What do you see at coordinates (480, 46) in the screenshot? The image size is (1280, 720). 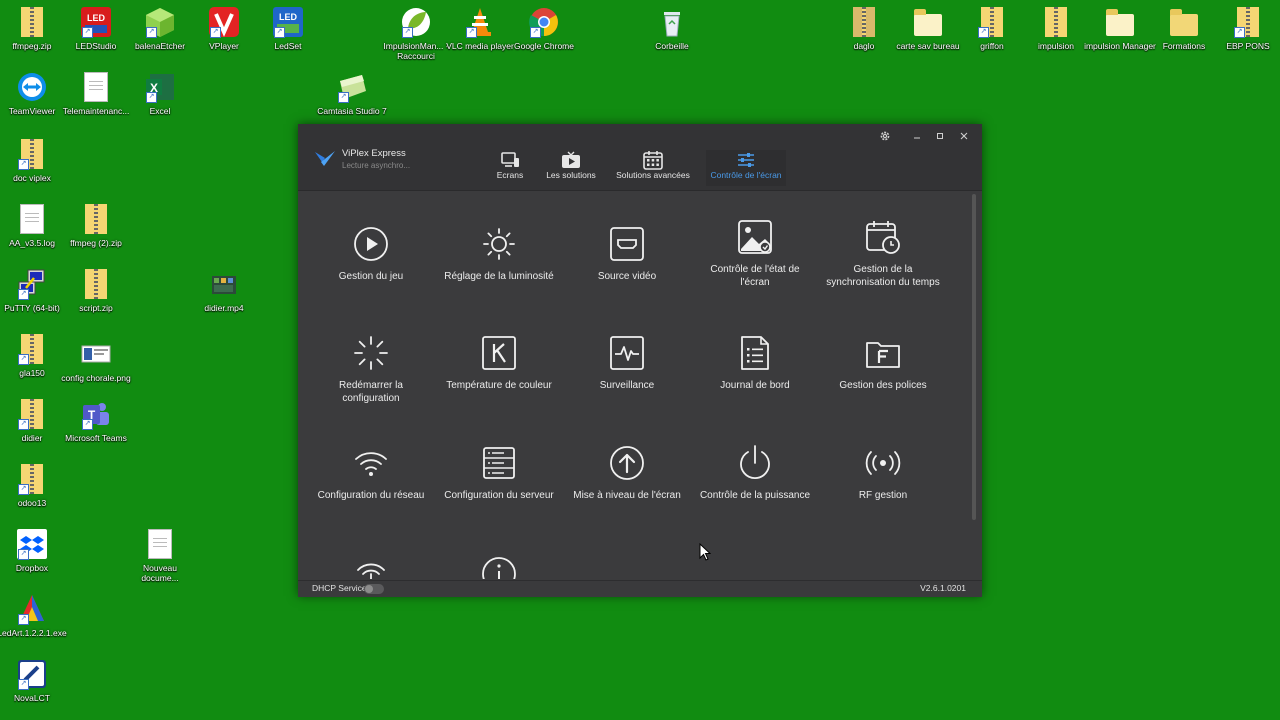 I see `desktop-icon-label: VLC media player` at bounding box center [480, 46].